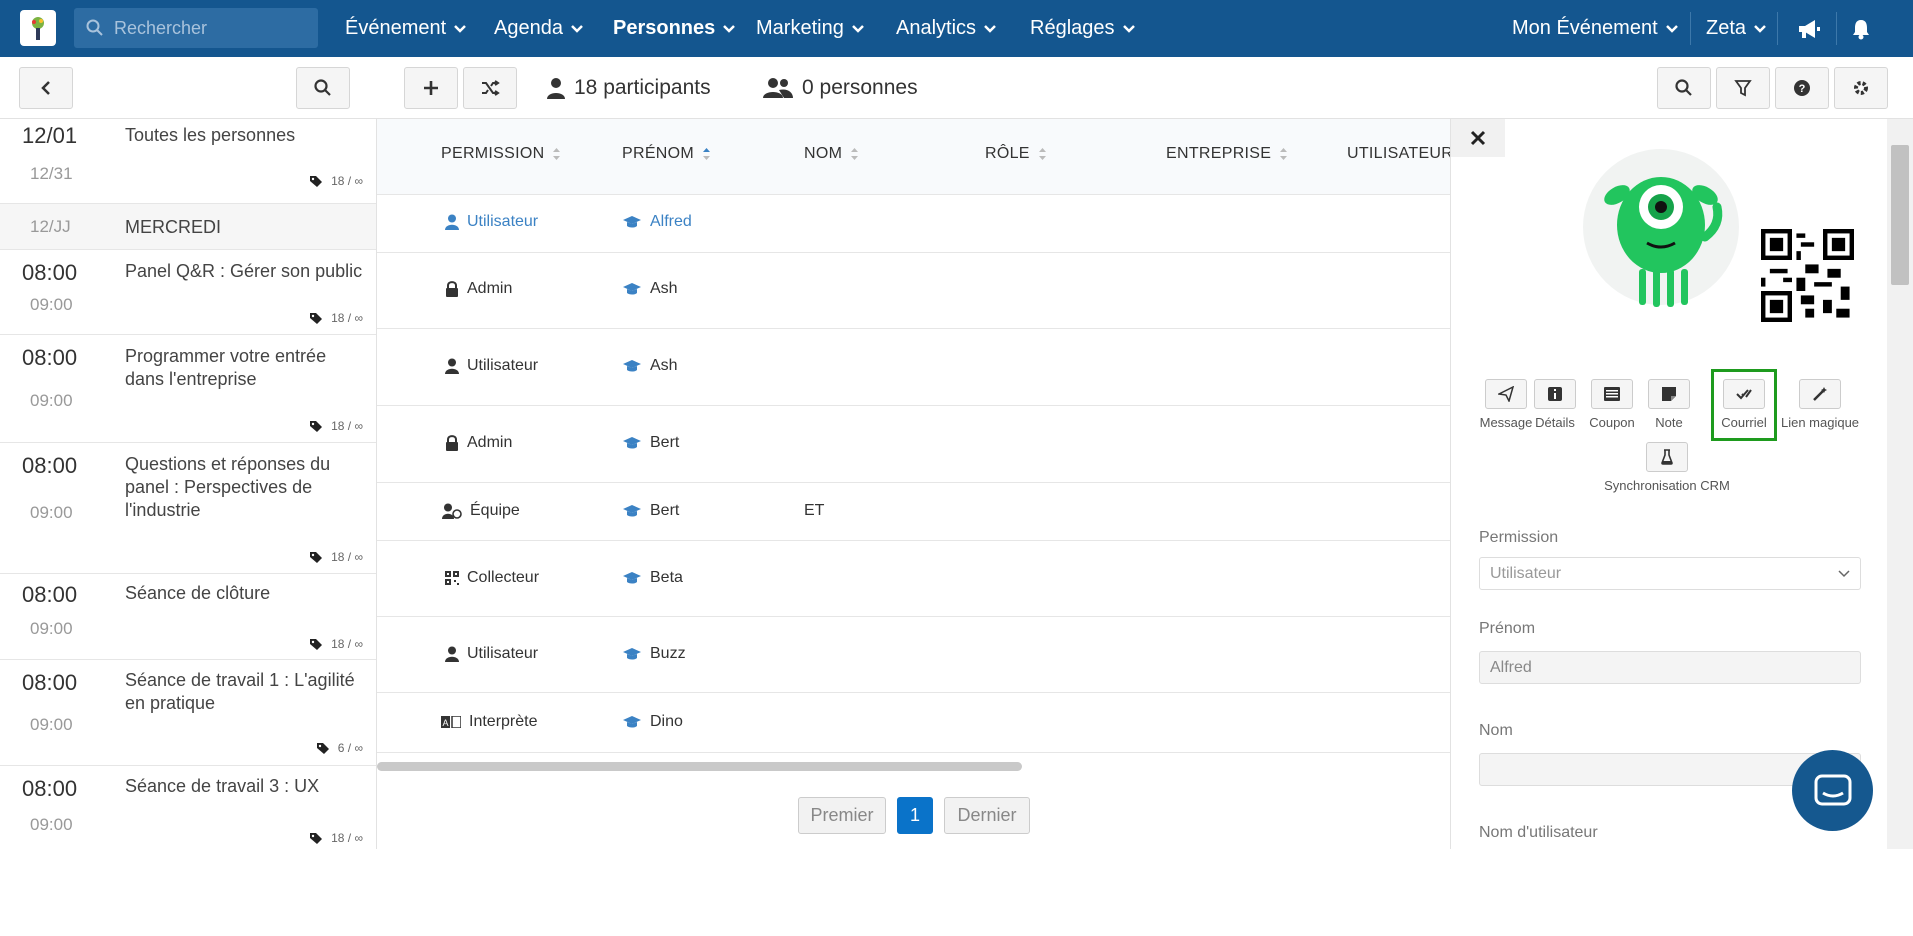 Image resolution: width=1913 pixels, height=936 pixels. Describe the element at coordinates (1555, 394) in the screenshot. I see `info-icon` at that location.